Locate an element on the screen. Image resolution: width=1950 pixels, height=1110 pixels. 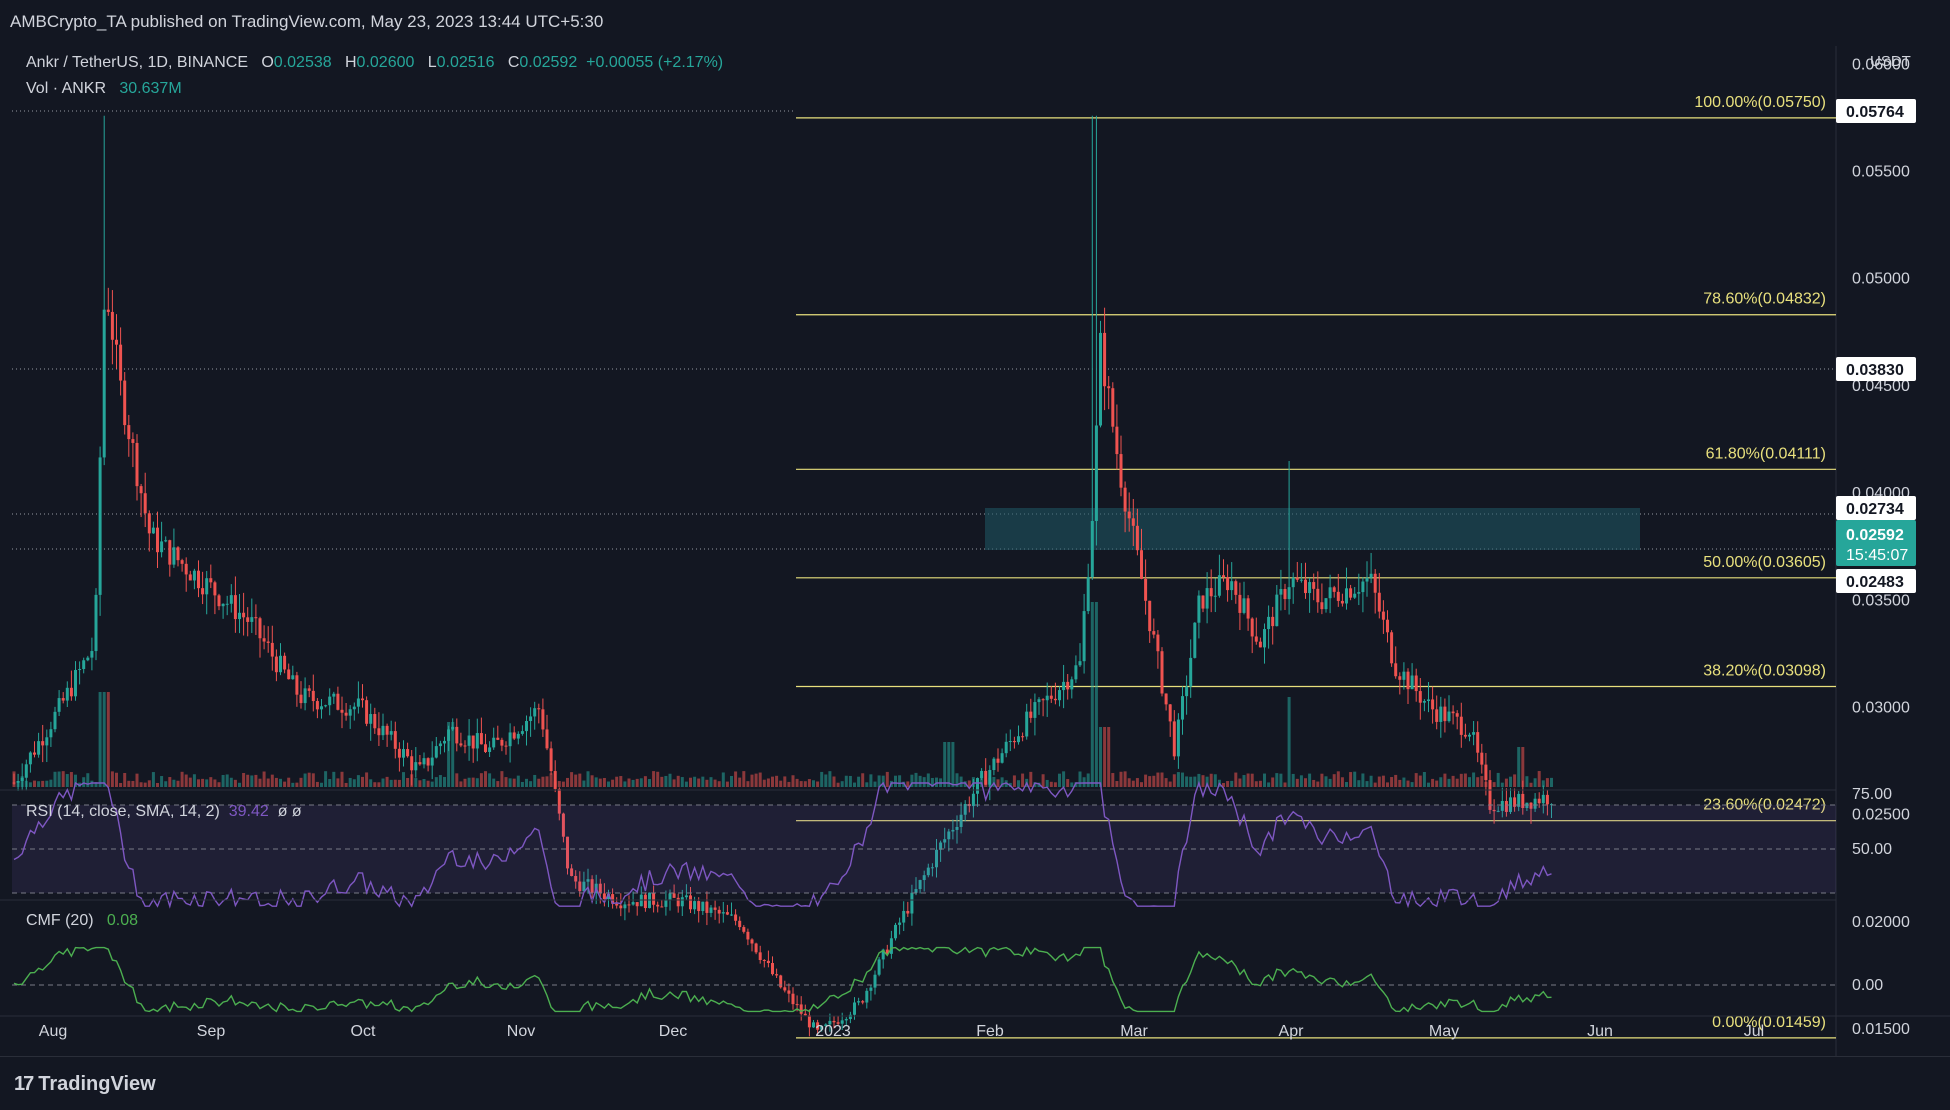
time-tick-label: Dec is located at coordinates (673, 1031).